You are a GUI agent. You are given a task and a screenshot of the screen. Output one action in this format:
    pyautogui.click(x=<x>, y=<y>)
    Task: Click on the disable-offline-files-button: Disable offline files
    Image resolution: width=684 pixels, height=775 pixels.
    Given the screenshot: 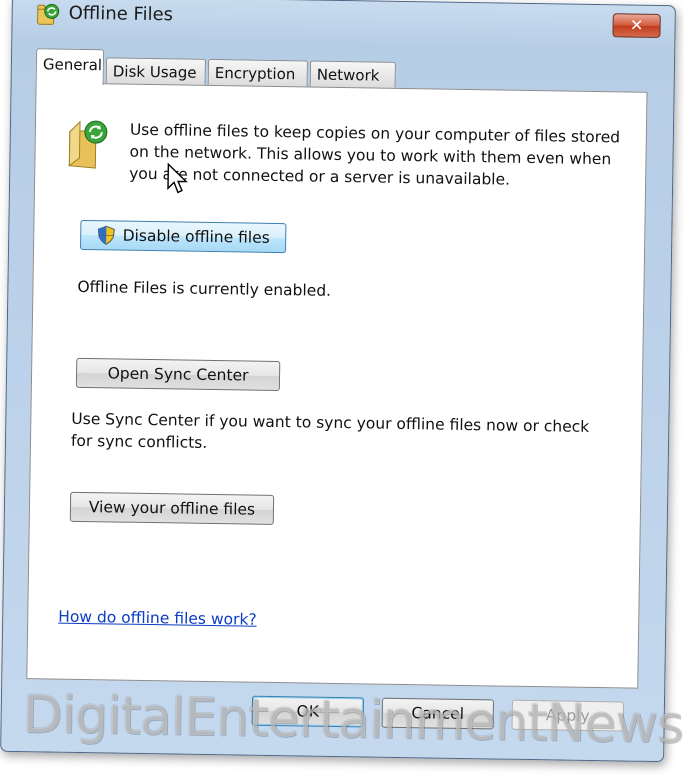 What is the action you would take?
    pyautogui.click(x=183, y=236)
    